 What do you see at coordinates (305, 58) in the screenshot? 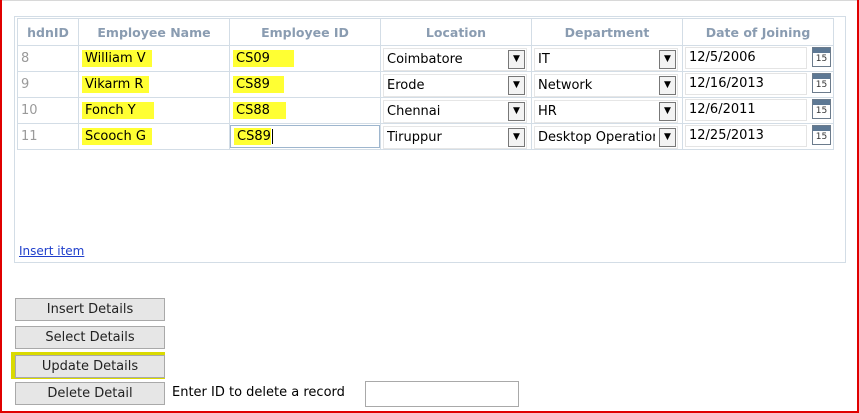
I see `employee-id-cell: CS09` at bounding box center [305, 58].